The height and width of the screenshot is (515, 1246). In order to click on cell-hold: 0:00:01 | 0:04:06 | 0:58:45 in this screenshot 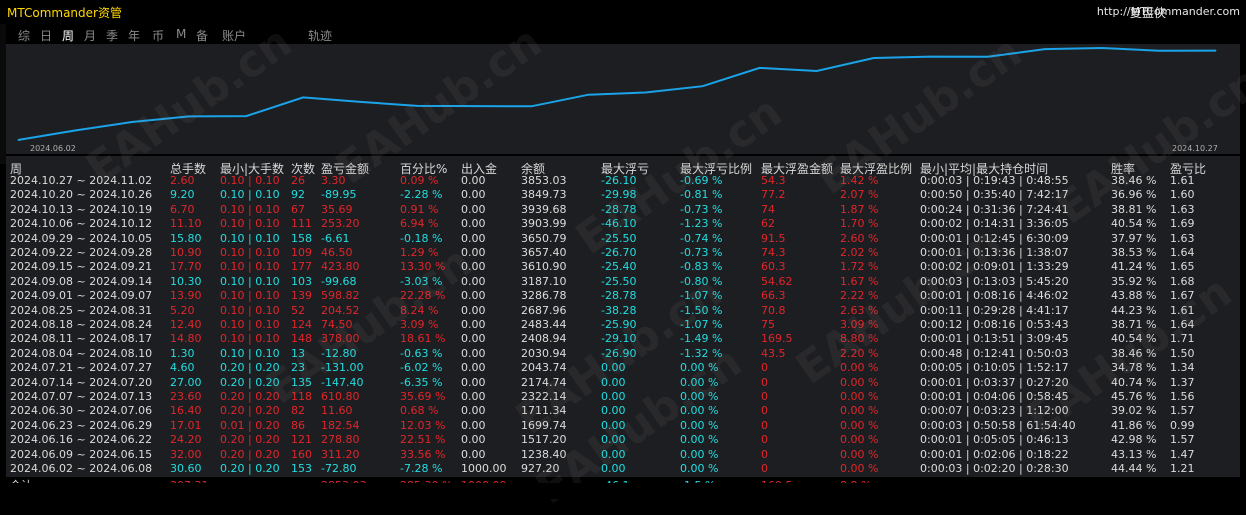, I will do `click(994, 396)`.